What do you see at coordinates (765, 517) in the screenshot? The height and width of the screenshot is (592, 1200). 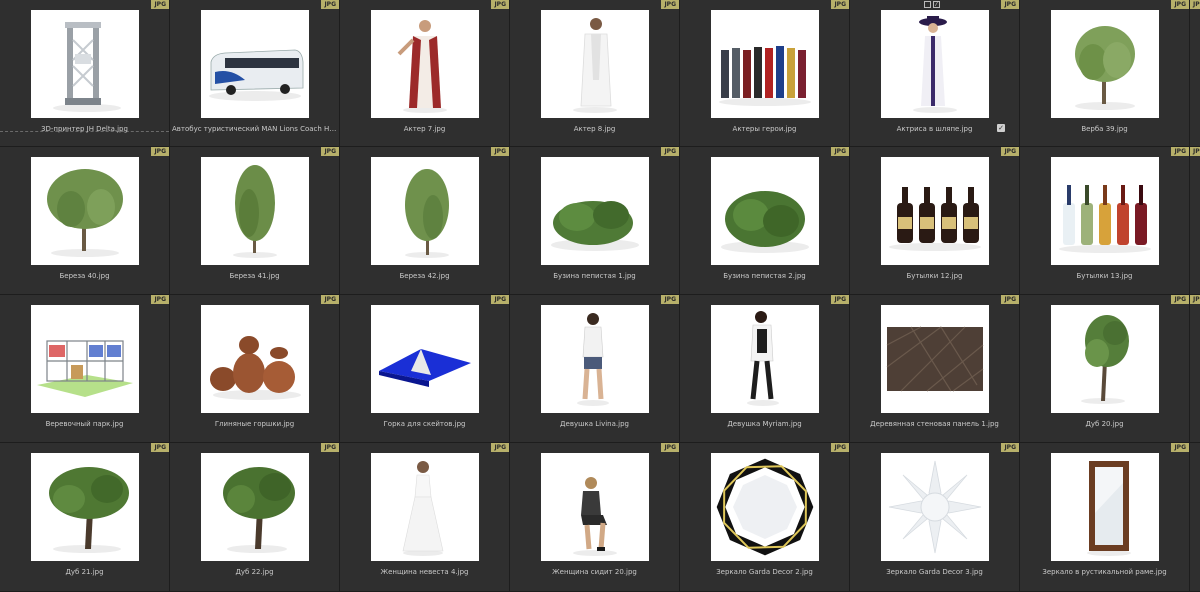 I see `thumbnail-item: JPG Зеркало Garda Decor 2.jpg` at bounding box center [765, 517].